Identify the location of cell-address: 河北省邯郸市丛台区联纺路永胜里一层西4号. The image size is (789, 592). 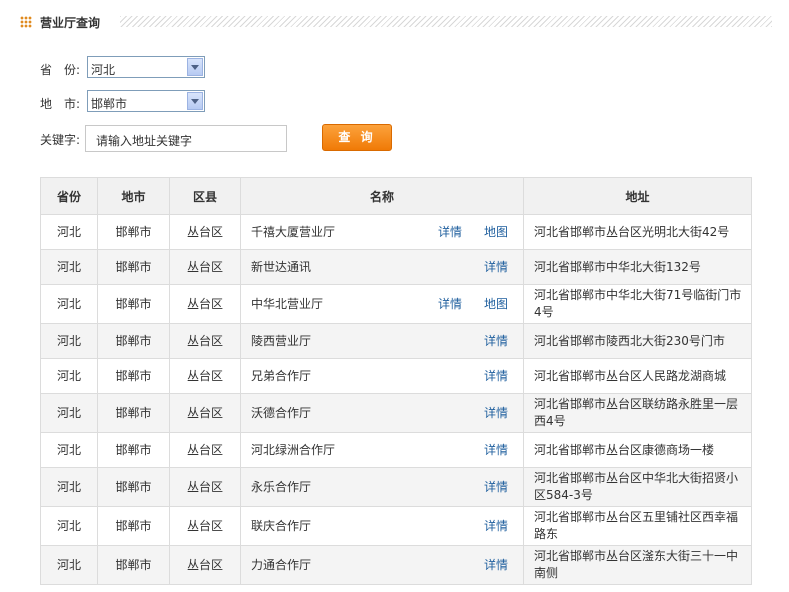
(637, 413).